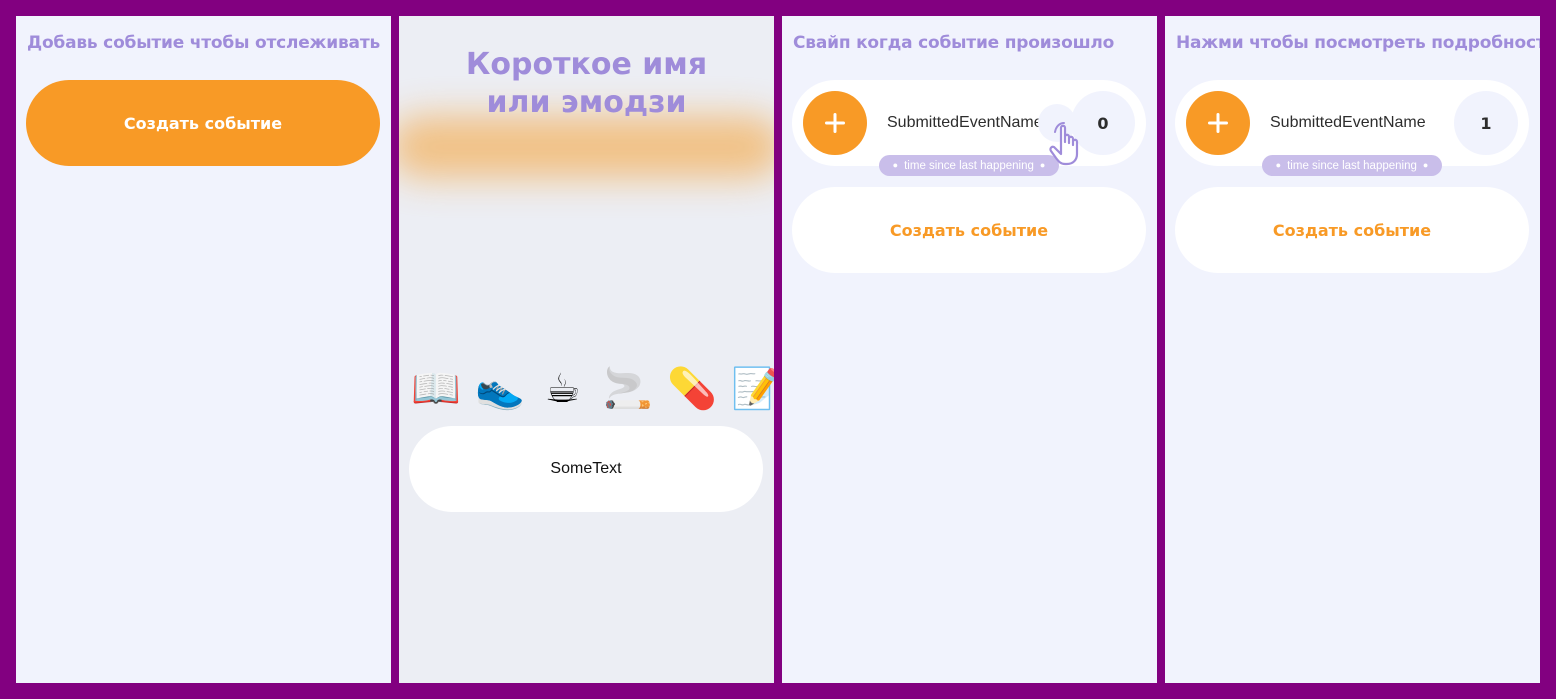 This screenshot has height=699, width=1556. I want to click on name-prompt-title: Короткое имя или эмодзи, so click(586, 84).